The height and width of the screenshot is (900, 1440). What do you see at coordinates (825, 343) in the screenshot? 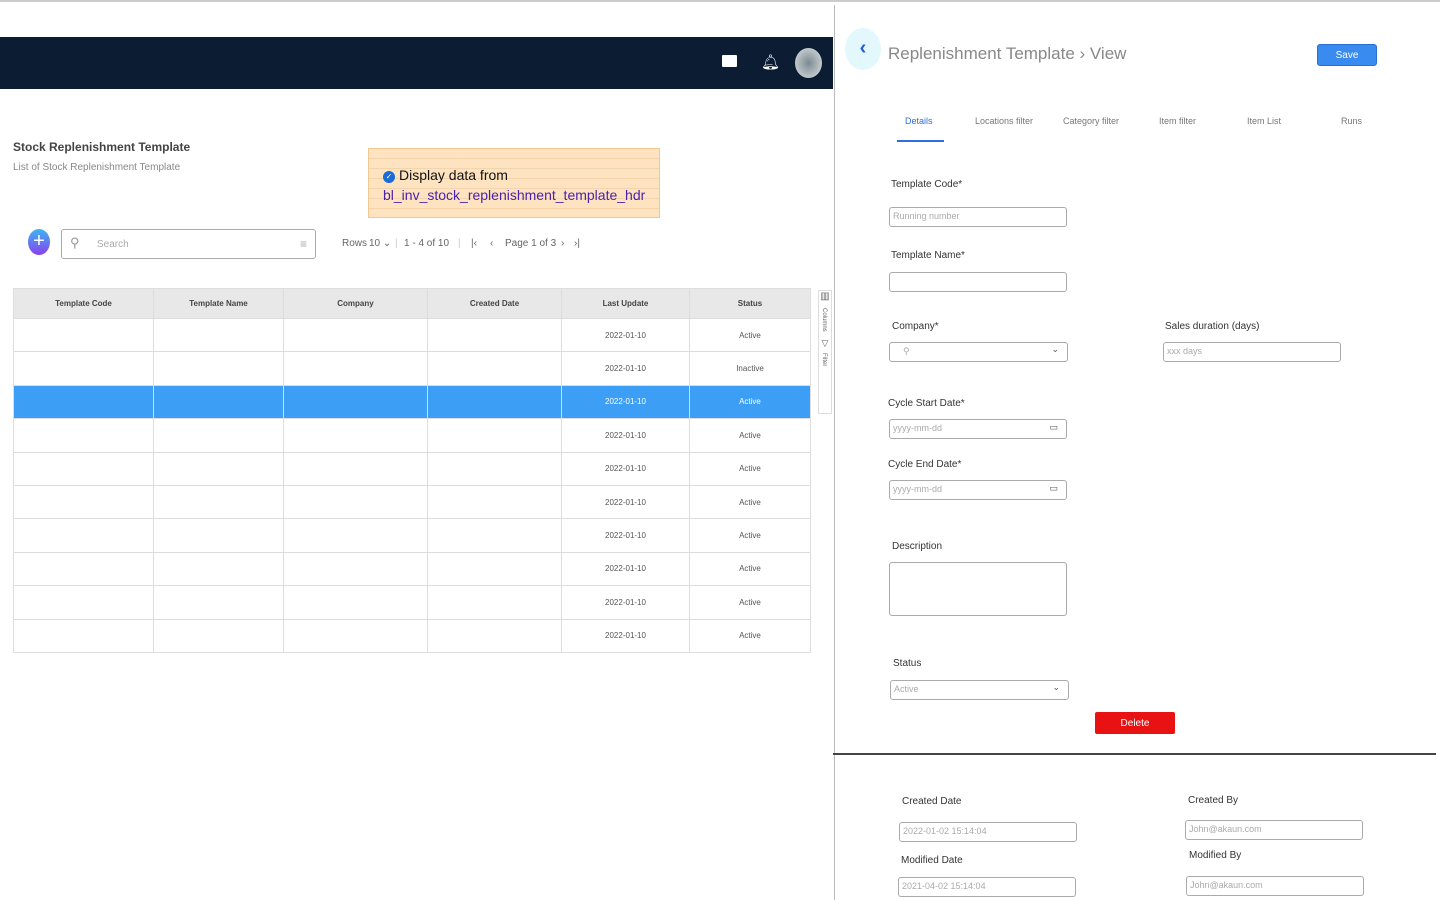
I see `filter-toggle-icon: ▽` at bounding box center [825, 343].